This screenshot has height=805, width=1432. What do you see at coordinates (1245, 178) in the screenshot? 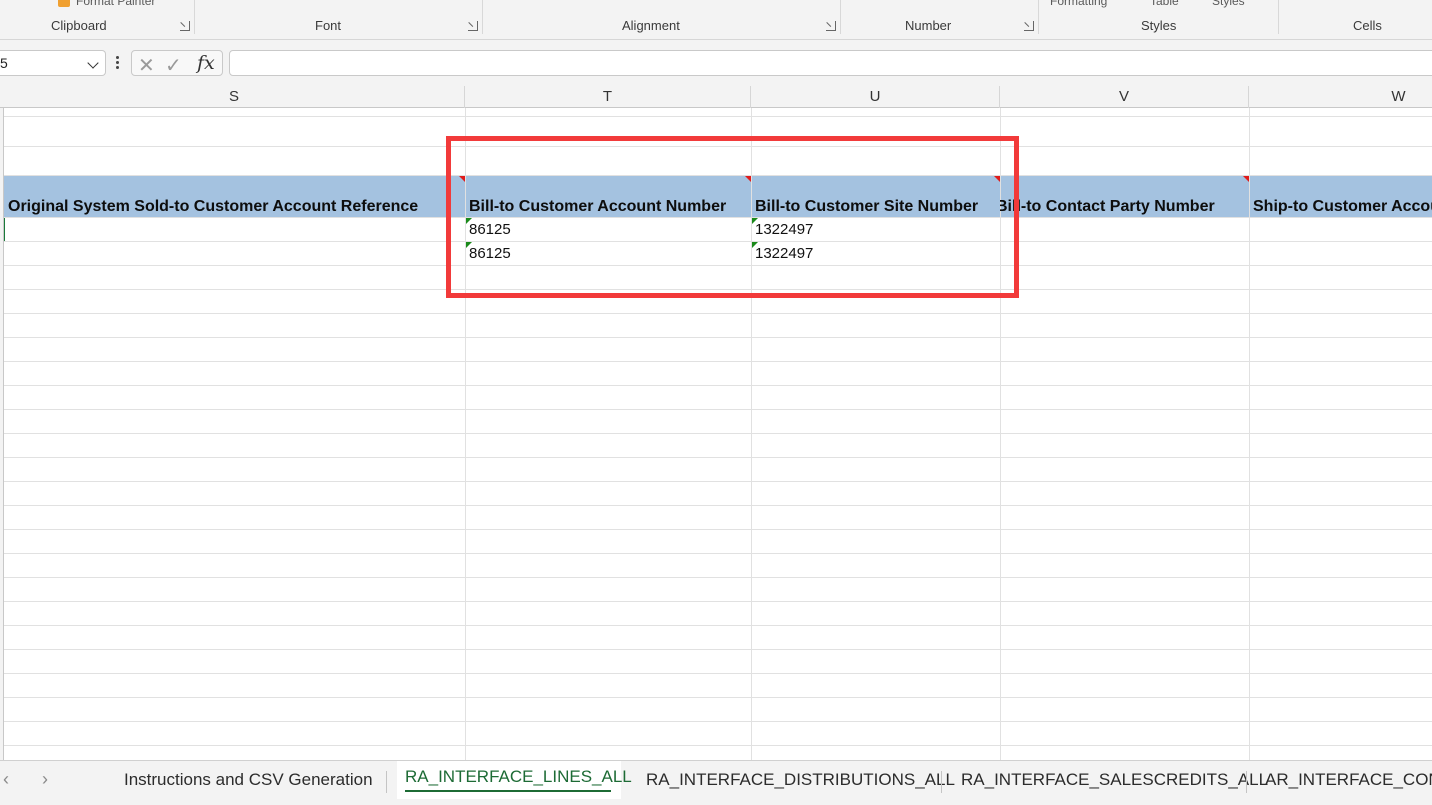
I see `comment-indicator-icon` at bounding box center [1245, 178].